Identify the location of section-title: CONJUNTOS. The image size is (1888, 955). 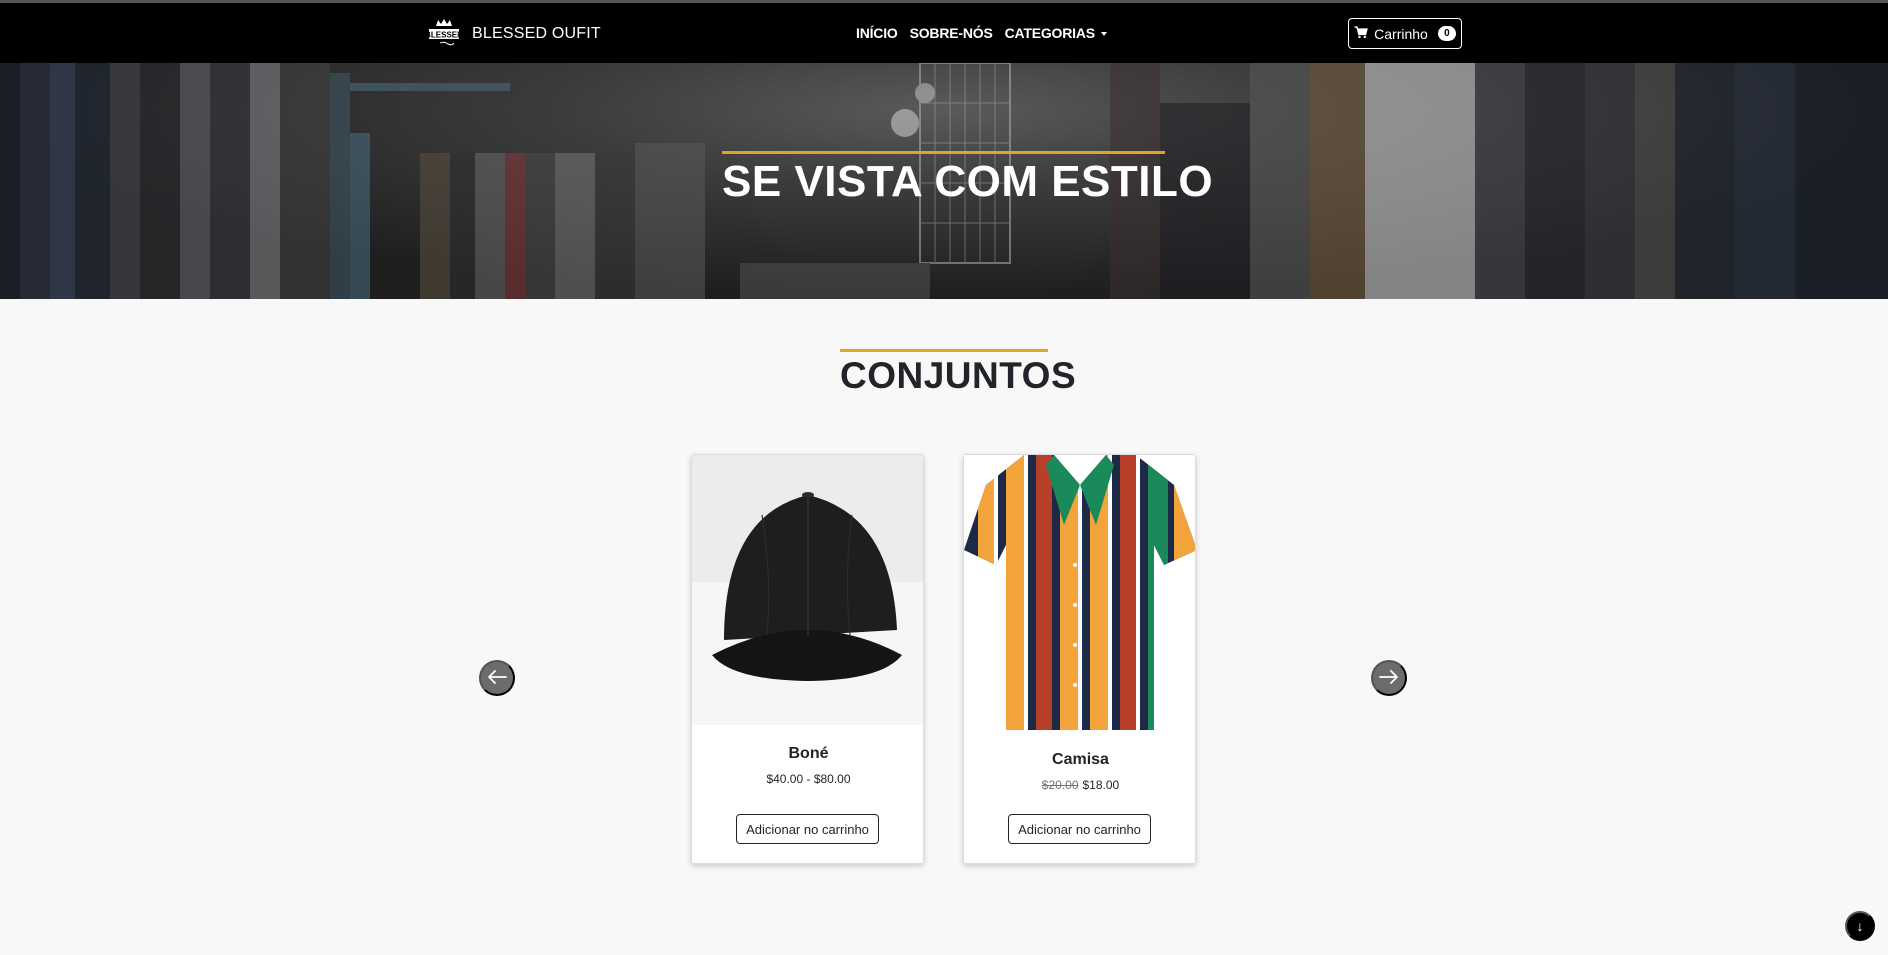
(958, 375).